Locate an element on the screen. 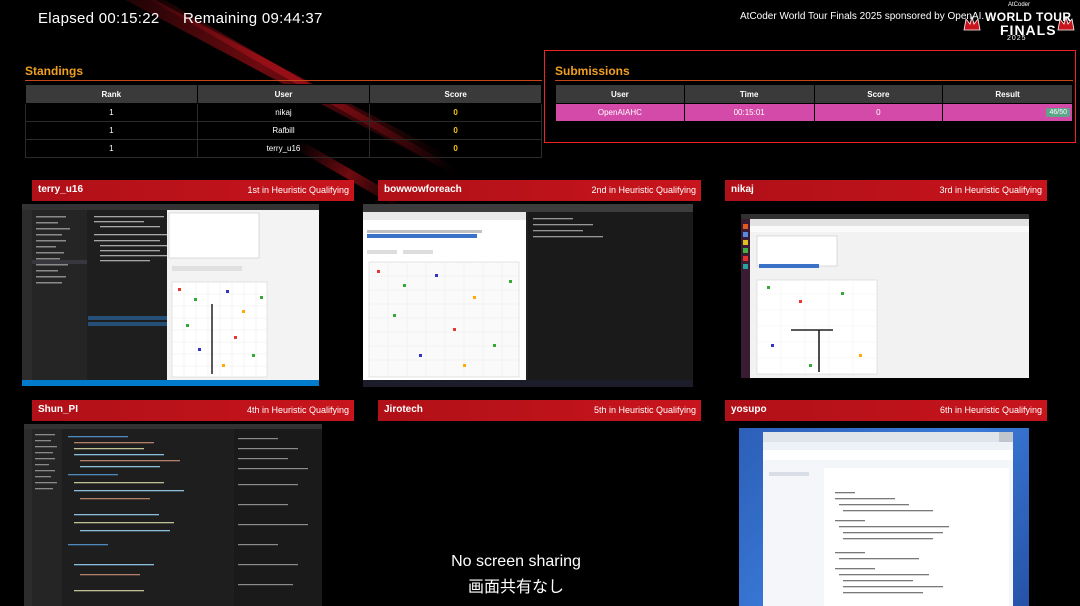 The image size is (1080, 606). screen-nikaj is located at coordinates (885, 296).